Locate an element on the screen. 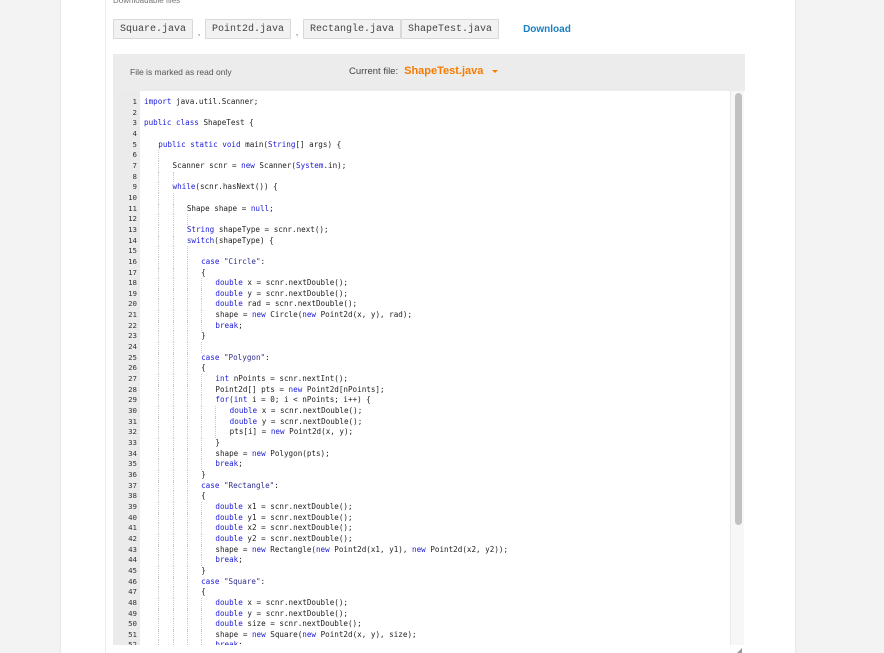 This screenshot has height=653, width=884. line-number: 35 is located at coordinates (132, 464).